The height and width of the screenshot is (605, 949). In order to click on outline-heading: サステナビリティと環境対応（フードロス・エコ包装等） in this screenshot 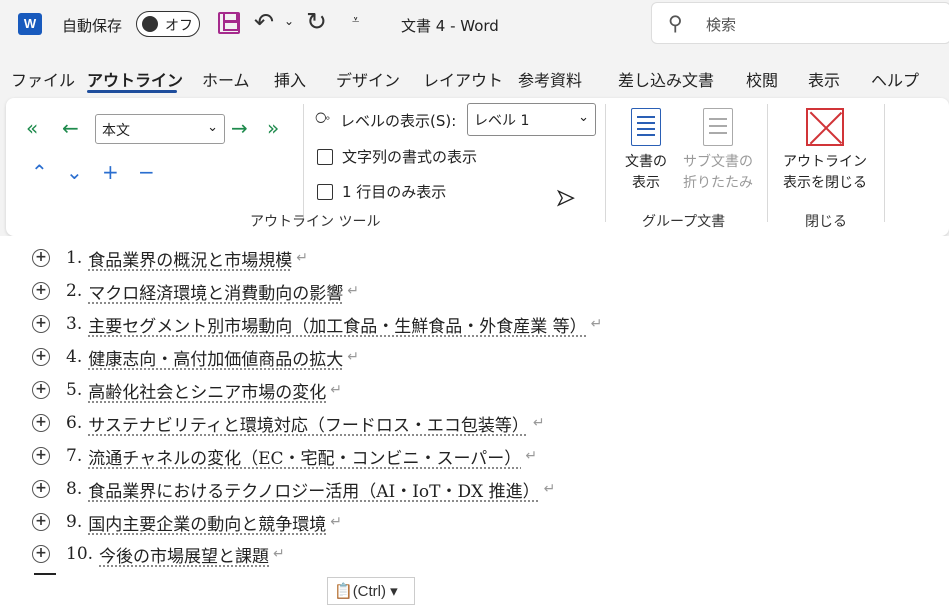, I will do `click(308, 423)`.